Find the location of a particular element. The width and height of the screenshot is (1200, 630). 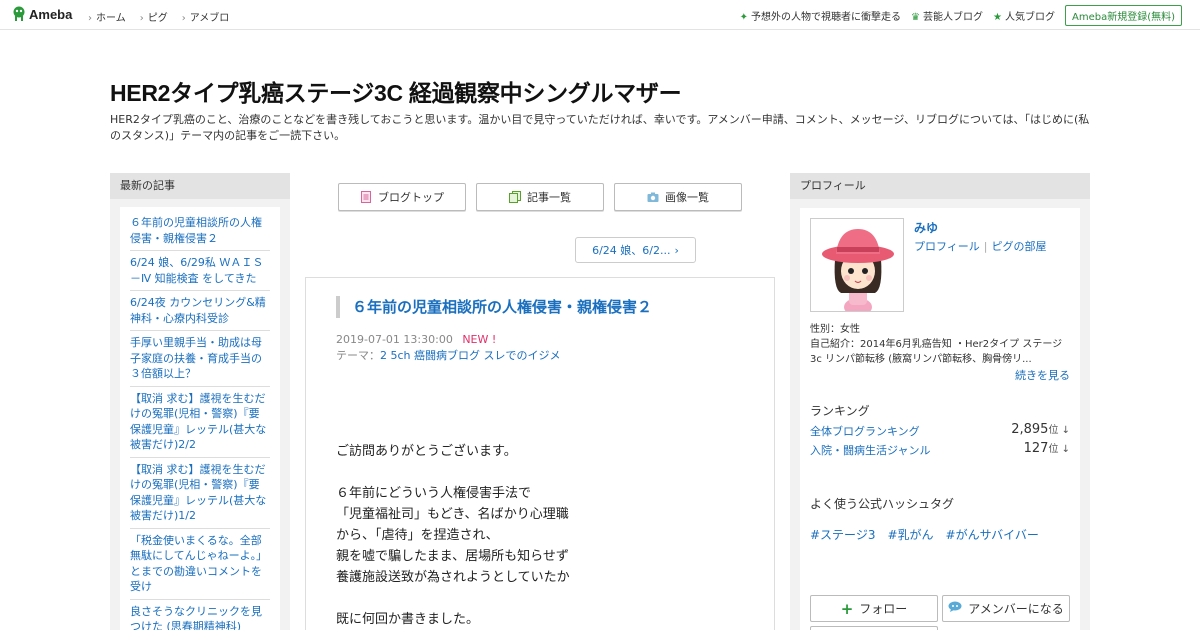

signup-button: Ameba新規登録(無料) is located at coordinates (1123, 15).